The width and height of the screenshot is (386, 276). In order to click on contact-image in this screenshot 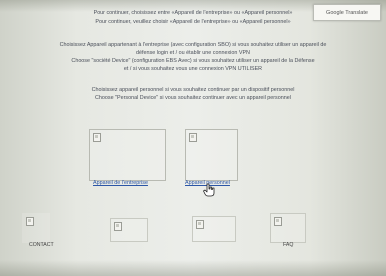, I will do `click(36, 228)`.